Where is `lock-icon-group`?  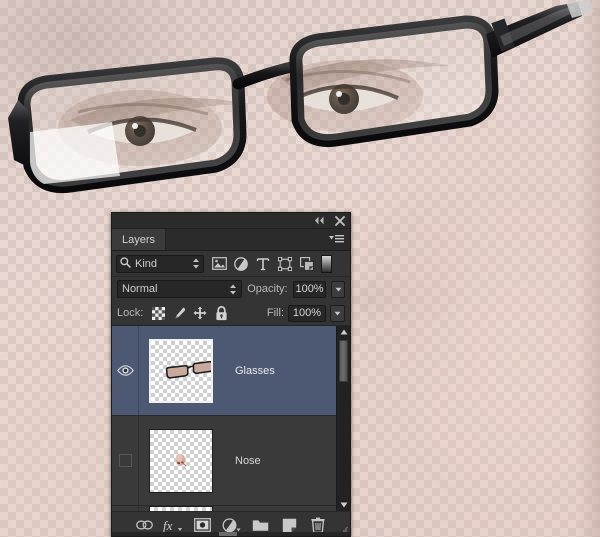
lock-icon-group is located at coordinates (189, 313).